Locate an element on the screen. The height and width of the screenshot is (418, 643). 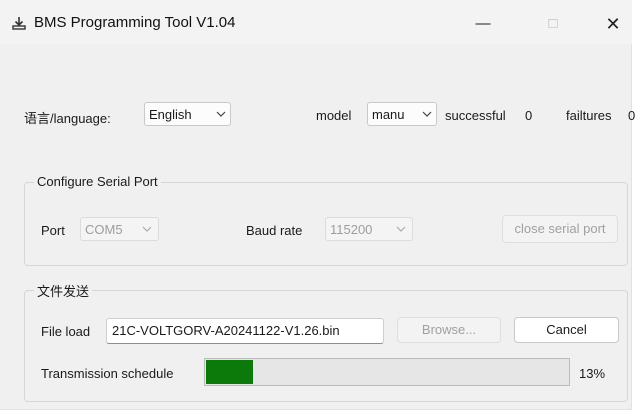
minimize-button: — is located at coordinates (483, 24).